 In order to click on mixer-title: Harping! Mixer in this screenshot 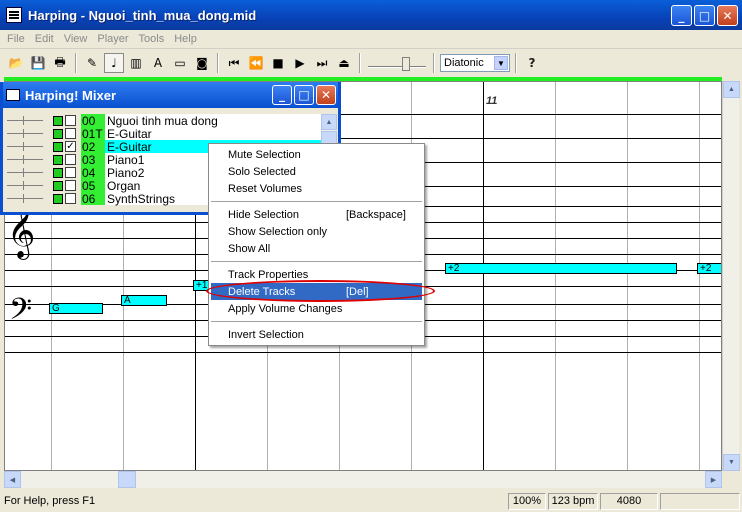, I will do `click(71, 95)`.